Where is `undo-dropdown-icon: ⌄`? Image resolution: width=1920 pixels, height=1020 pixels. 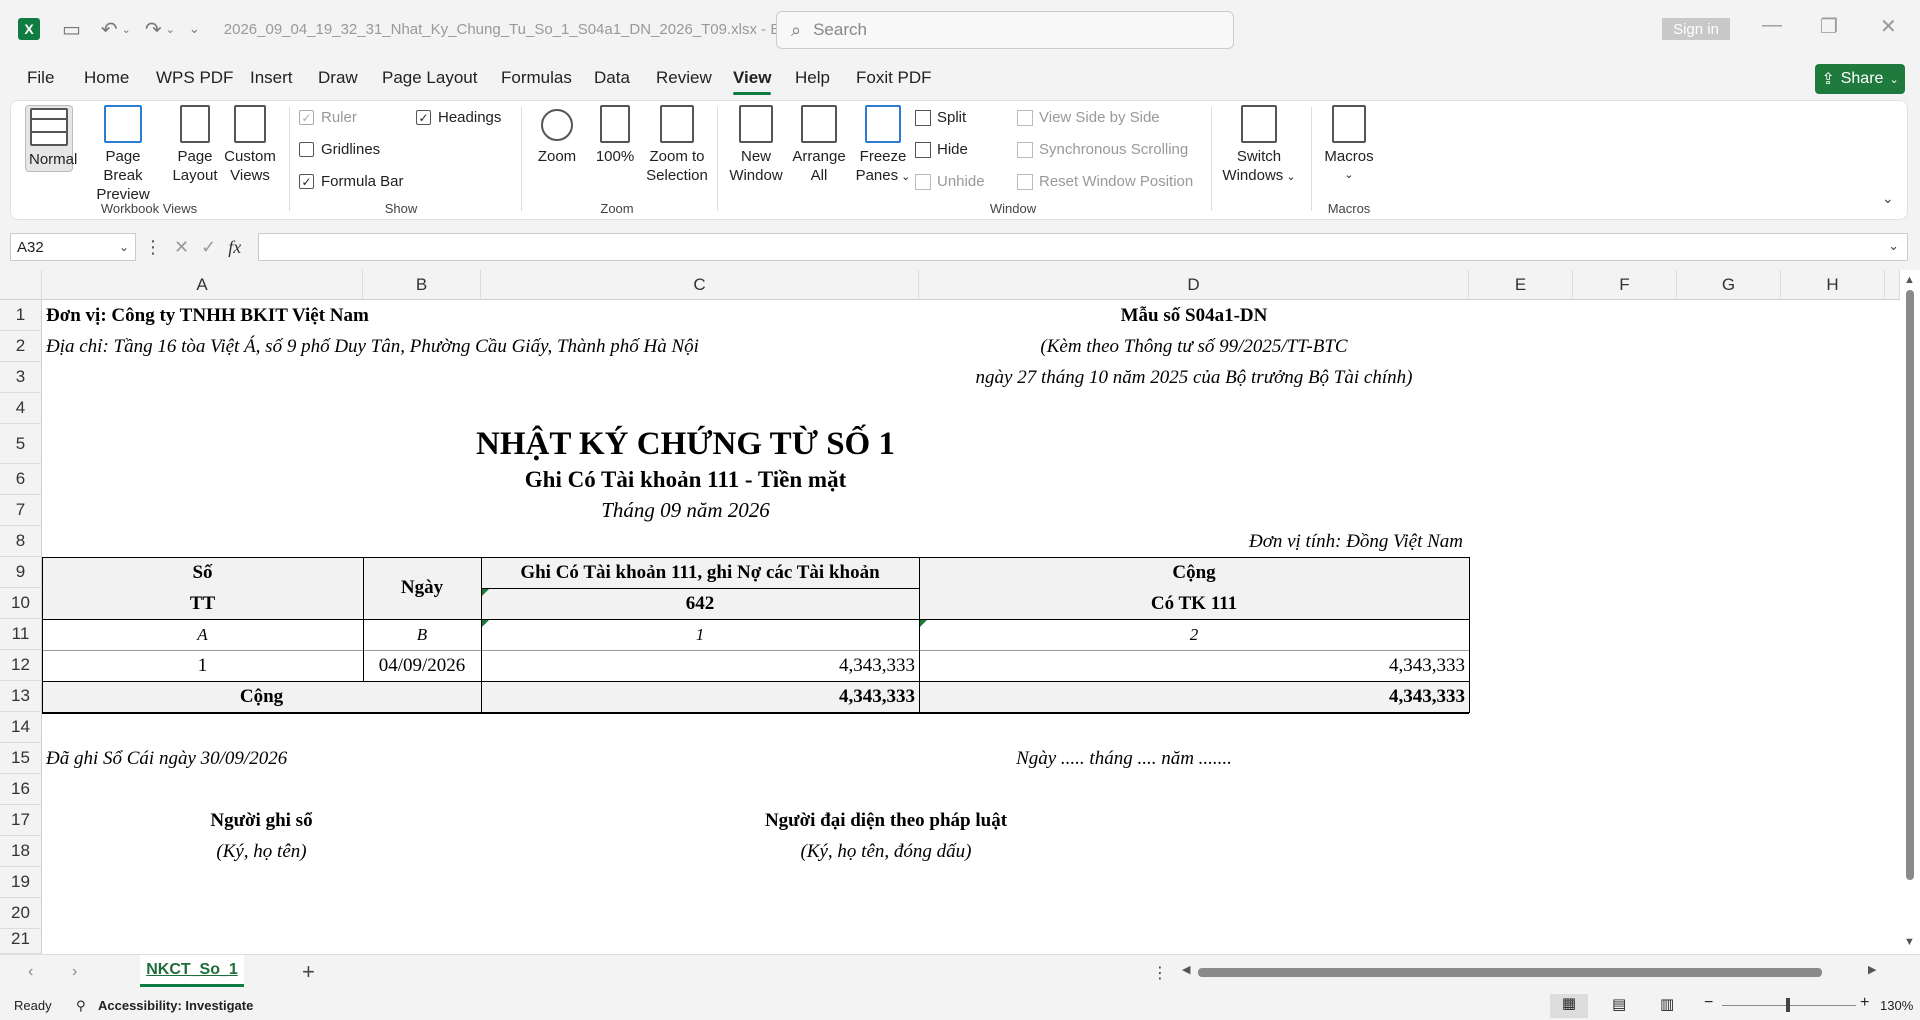
undo-dropdown-icon: ⌄ is located at coordinates (126, 29).